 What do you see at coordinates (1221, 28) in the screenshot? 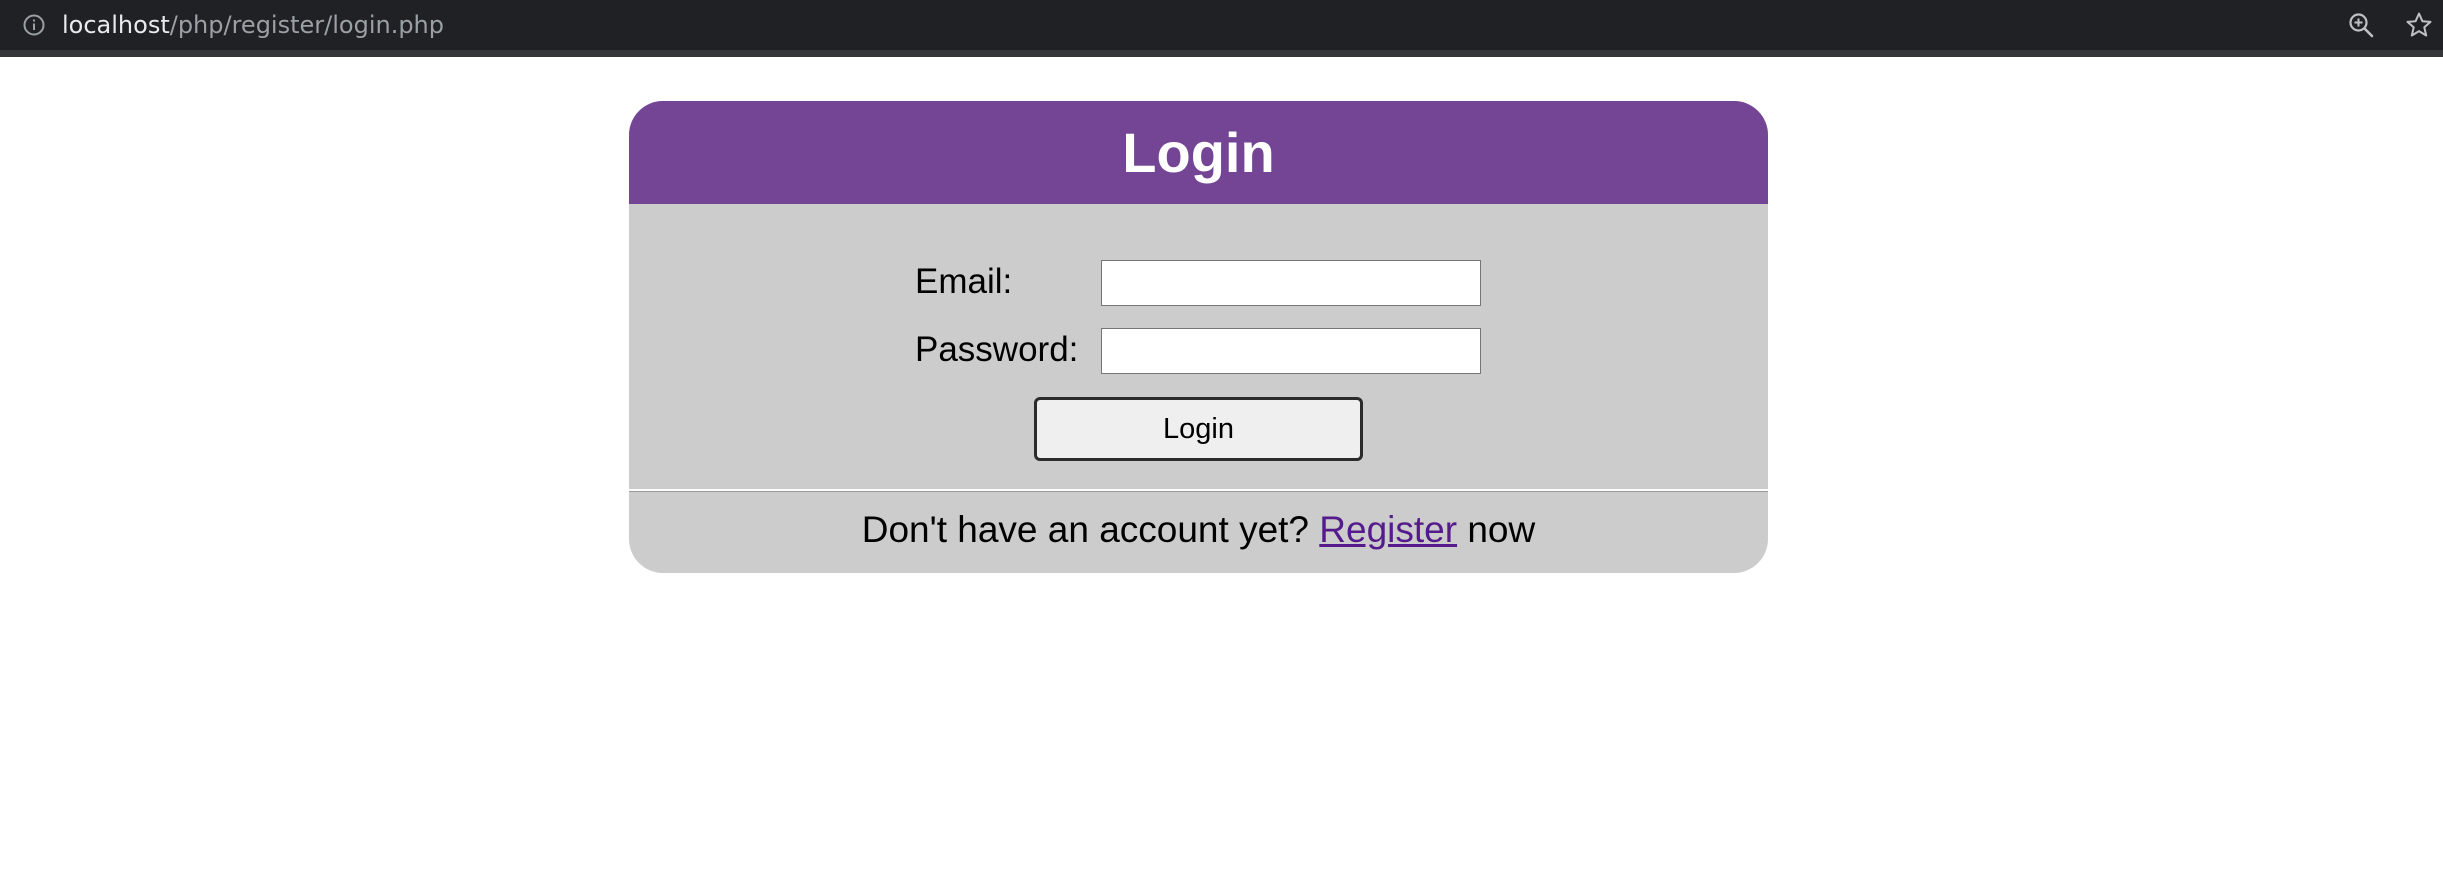
I see `browser-address-bar: localhost/php/register/login.php` at bounding box center [1221, 28].